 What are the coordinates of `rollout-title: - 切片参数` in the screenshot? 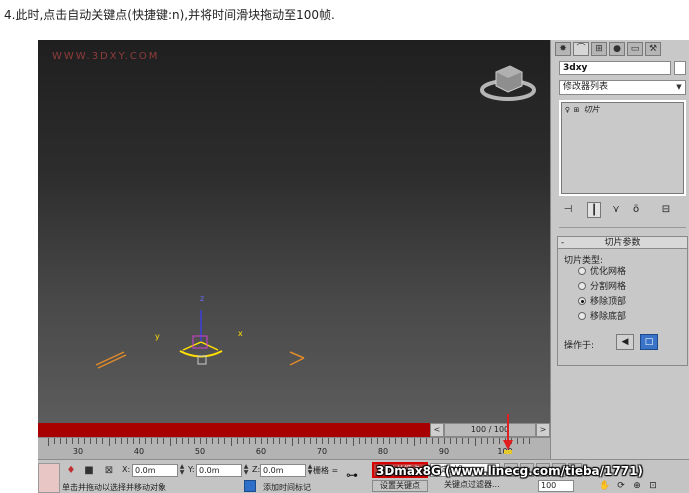 It's located at (622, 243).